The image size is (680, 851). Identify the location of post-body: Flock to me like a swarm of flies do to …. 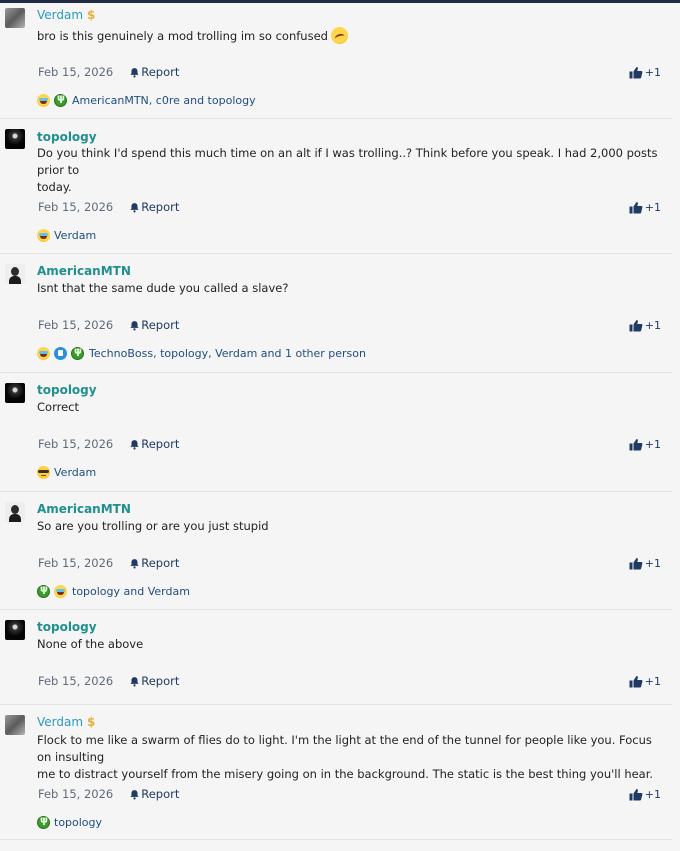
(348, 757).